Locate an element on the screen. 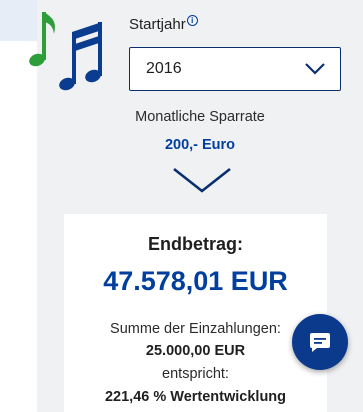 Image resolution: width=363 pixels, height=412 pixels. chat-icon is located at coordinates (320, 342).